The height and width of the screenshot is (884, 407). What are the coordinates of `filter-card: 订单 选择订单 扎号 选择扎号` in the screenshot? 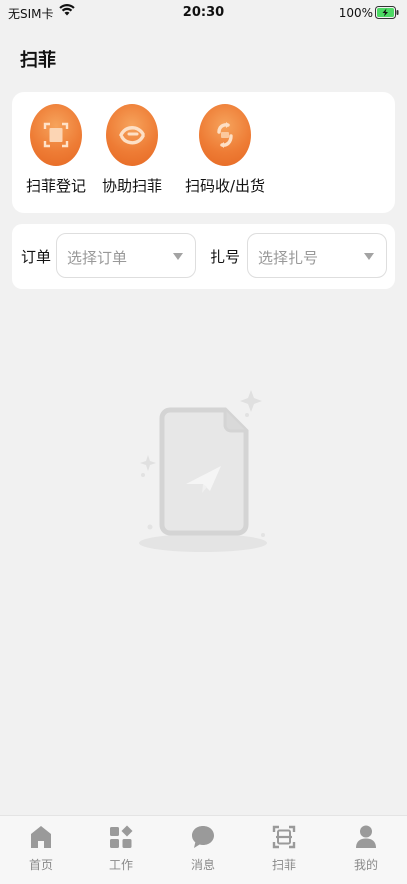 It's located at (203, 256).